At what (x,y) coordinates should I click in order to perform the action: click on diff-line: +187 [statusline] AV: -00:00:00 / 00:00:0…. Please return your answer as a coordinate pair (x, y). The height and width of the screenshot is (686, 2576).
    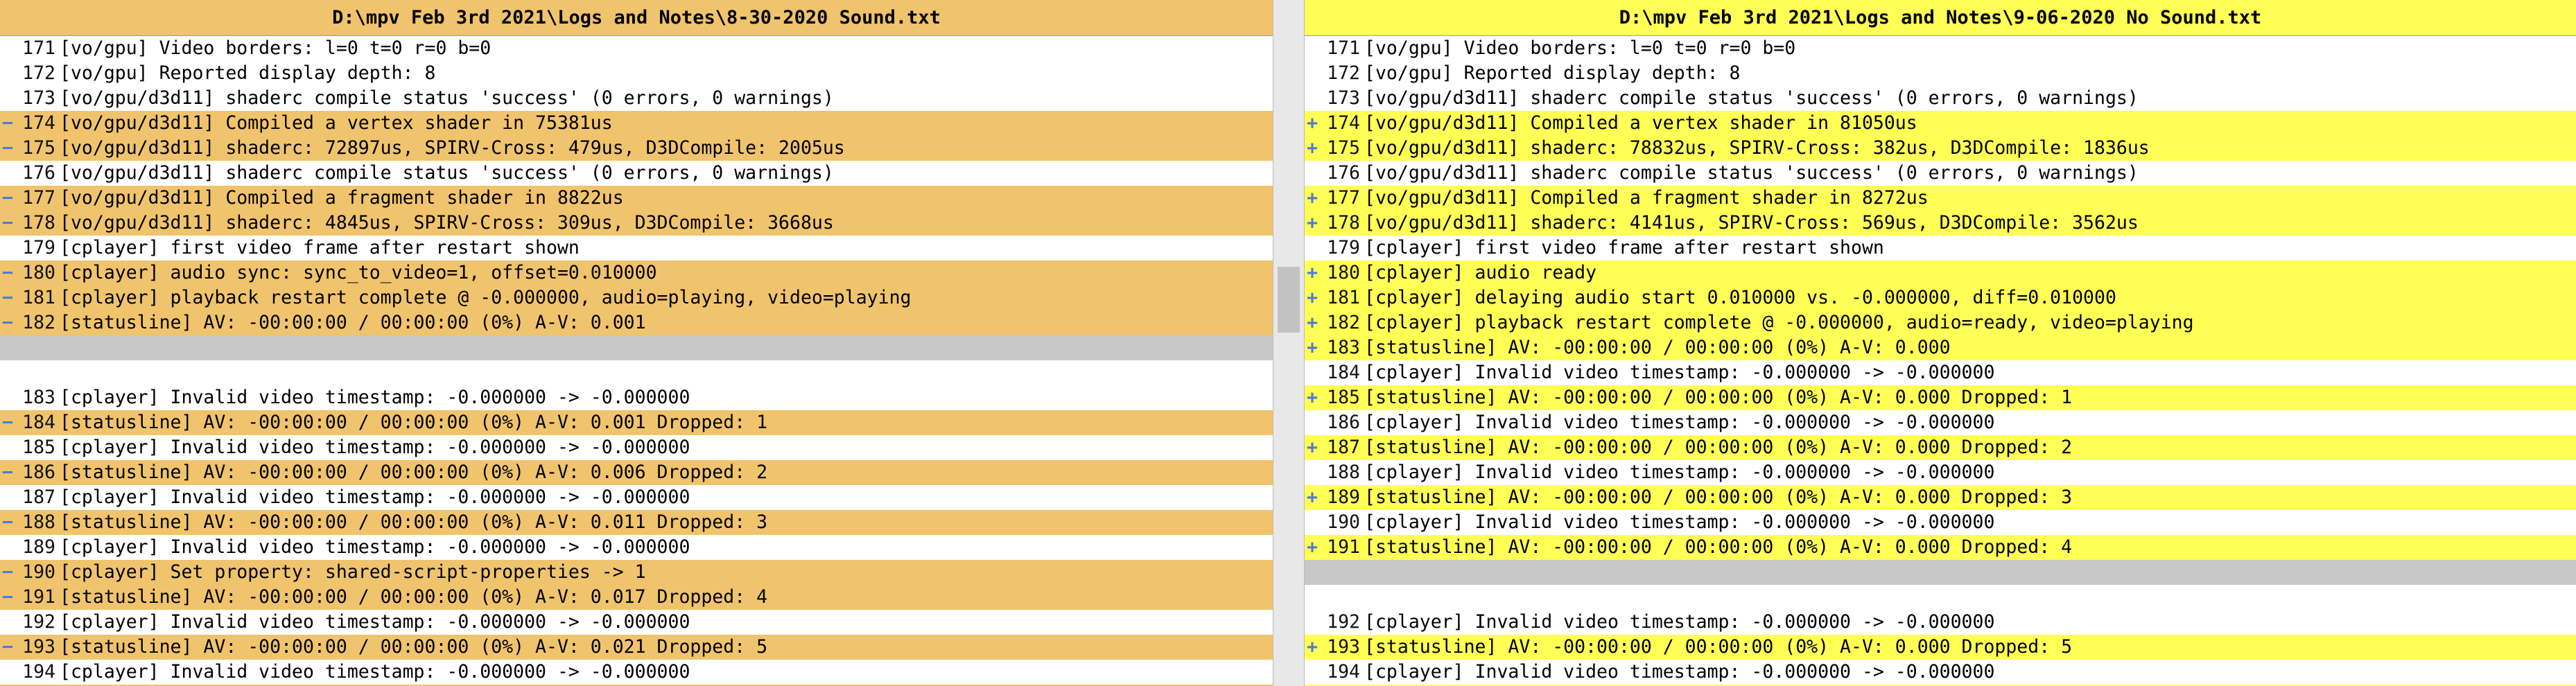
    Looking at the image, I should click on (1940, 448).